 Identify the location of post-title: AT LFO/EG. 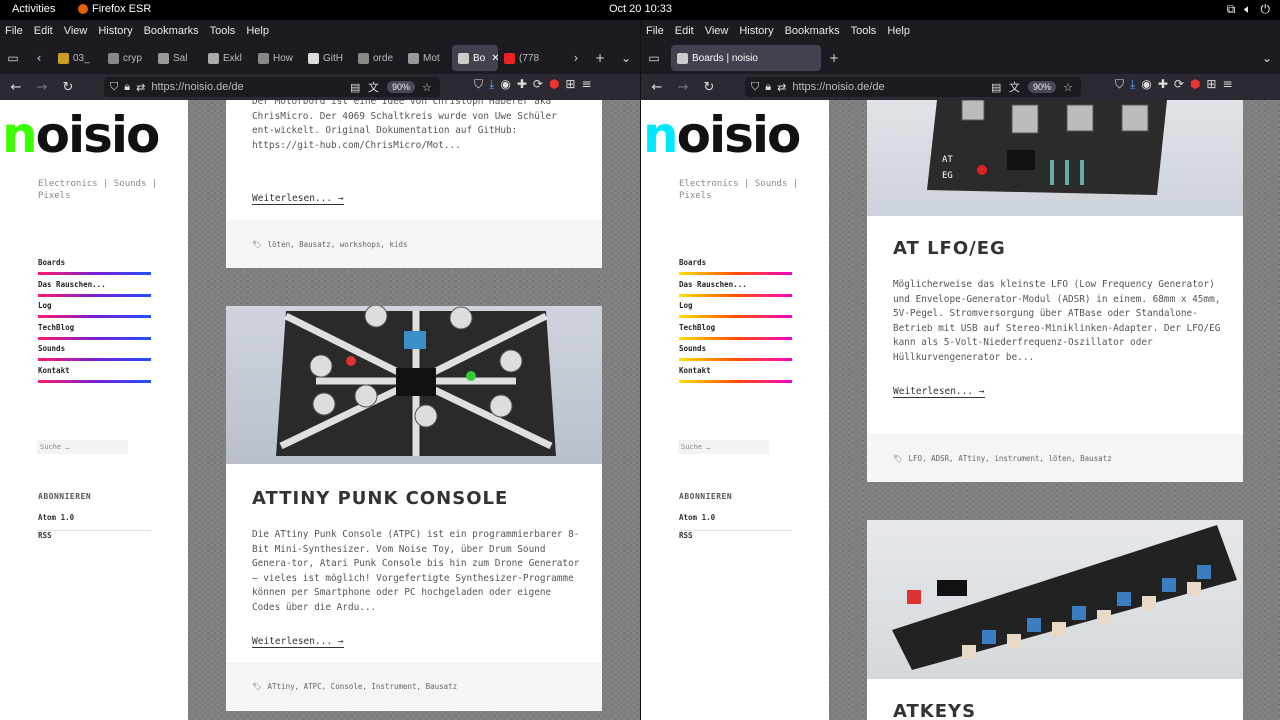
(949, 248).